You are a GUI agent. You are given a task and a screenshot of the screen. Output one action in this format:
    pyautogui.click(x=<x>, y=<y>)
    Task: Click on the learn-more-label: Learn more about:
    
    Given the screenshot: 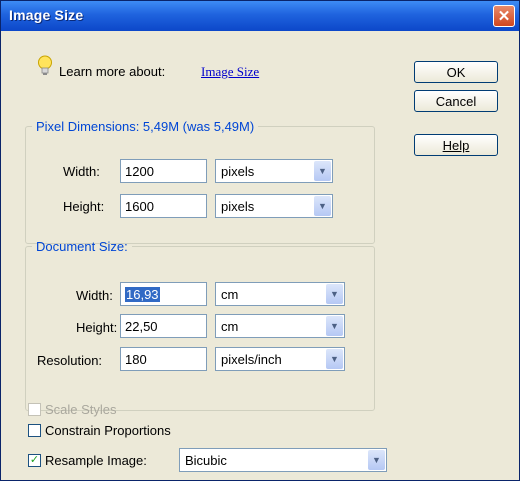 What is the action you would take?
    pyautogui.click(x=112, y=71)
    